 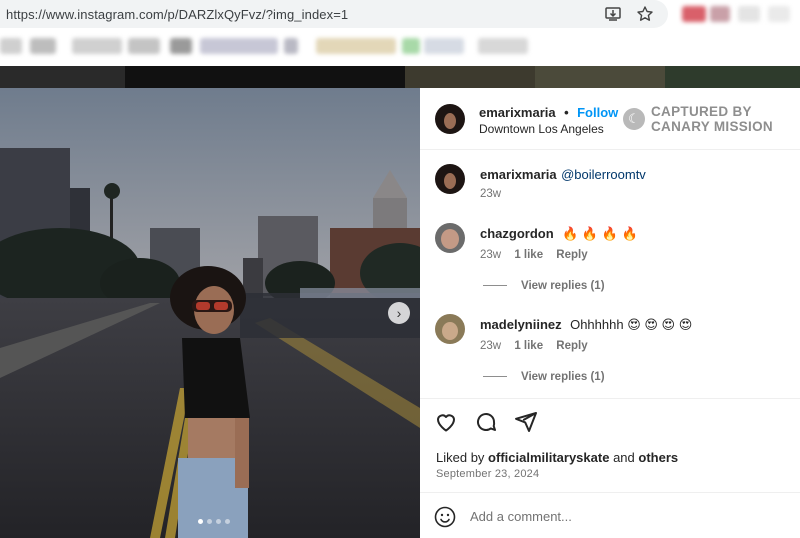 I want to click on chevron-right-icon: ›, so click(x=399, y=313).